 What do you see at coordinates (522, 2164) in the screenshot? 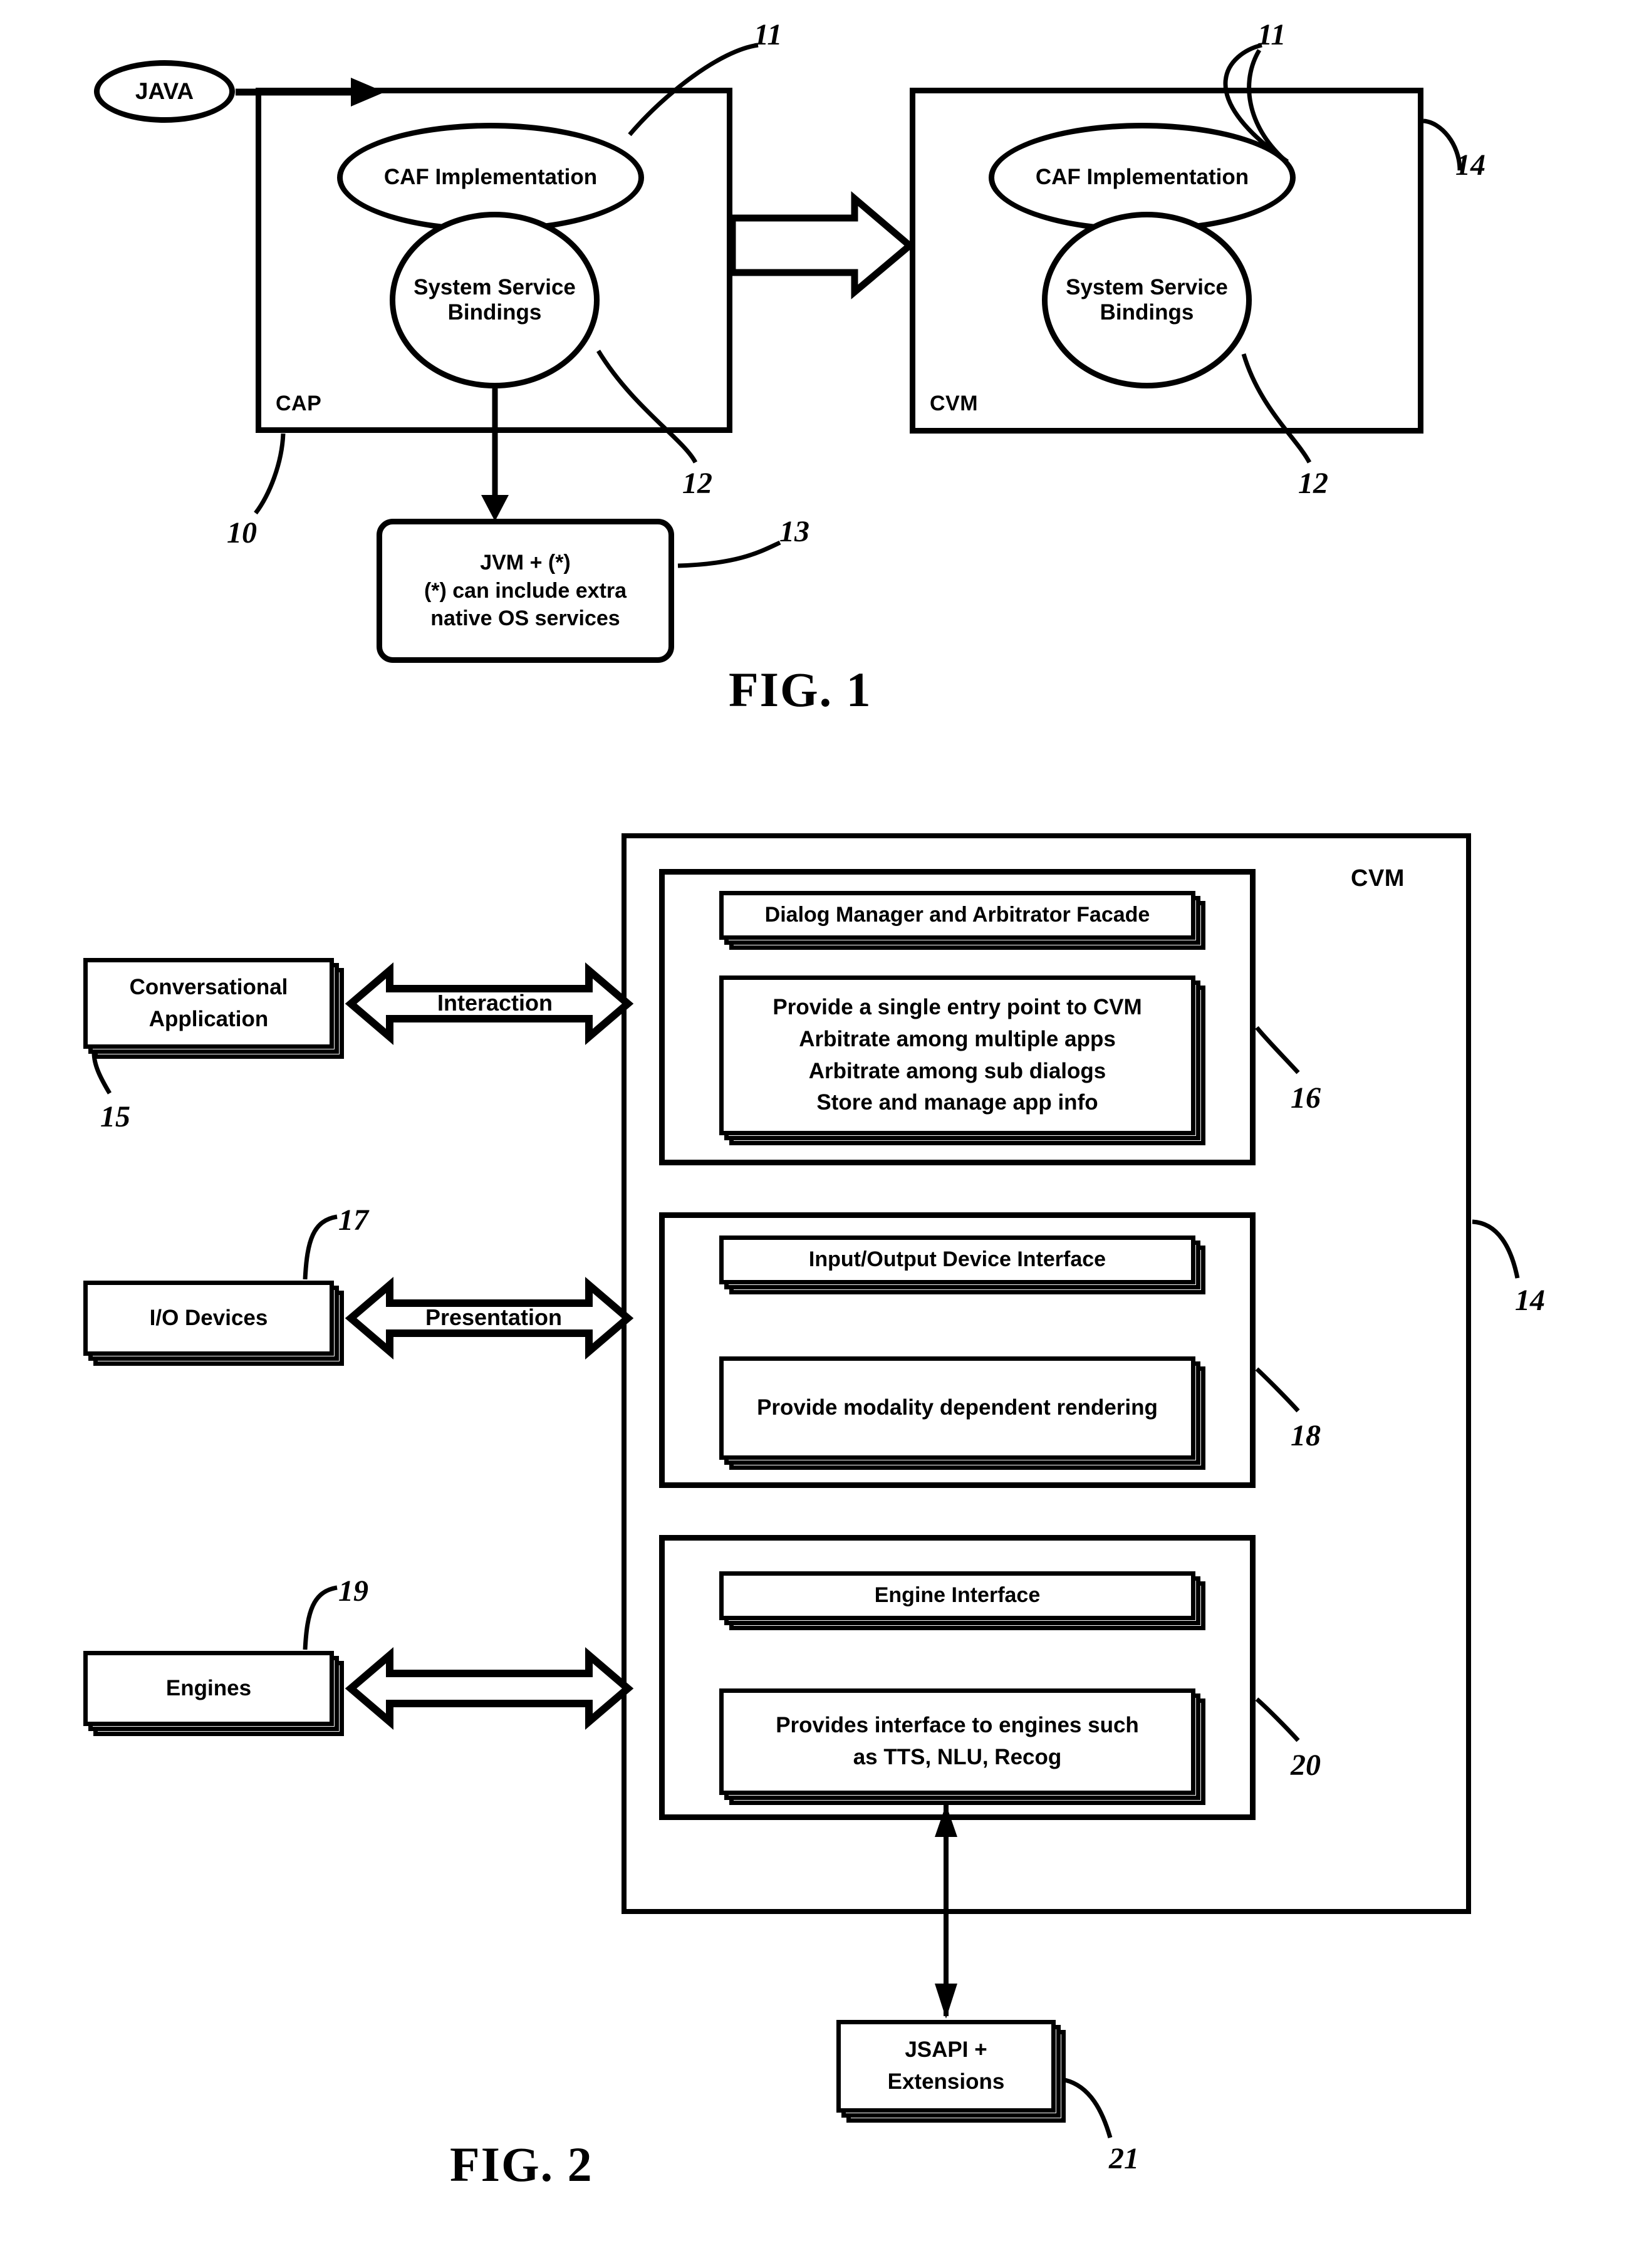
I see `figure-2-caption: FIG. 2` at bounding box center [522, 2164].